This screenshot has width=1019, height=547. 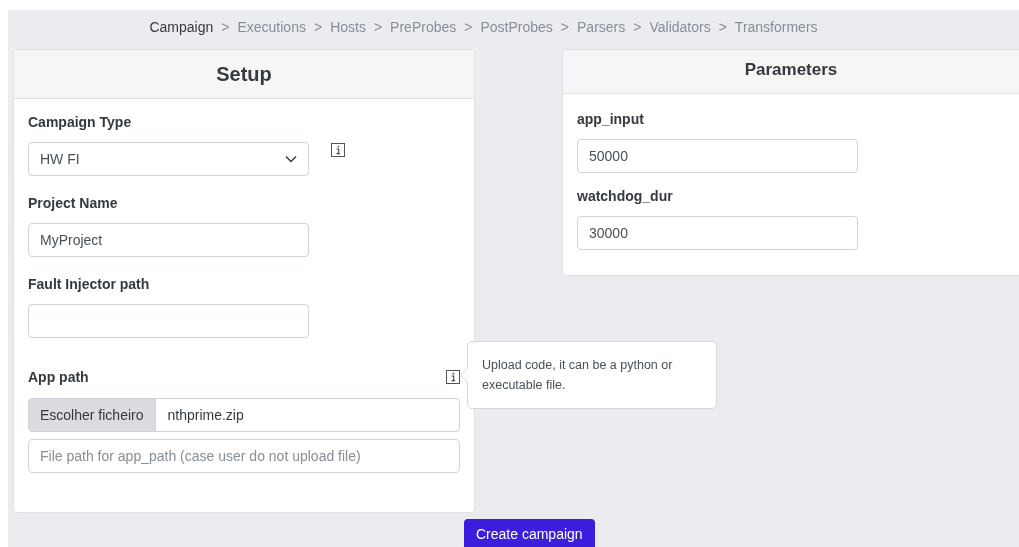 I want to click on field-label: App path, so click(x=58, y=377).